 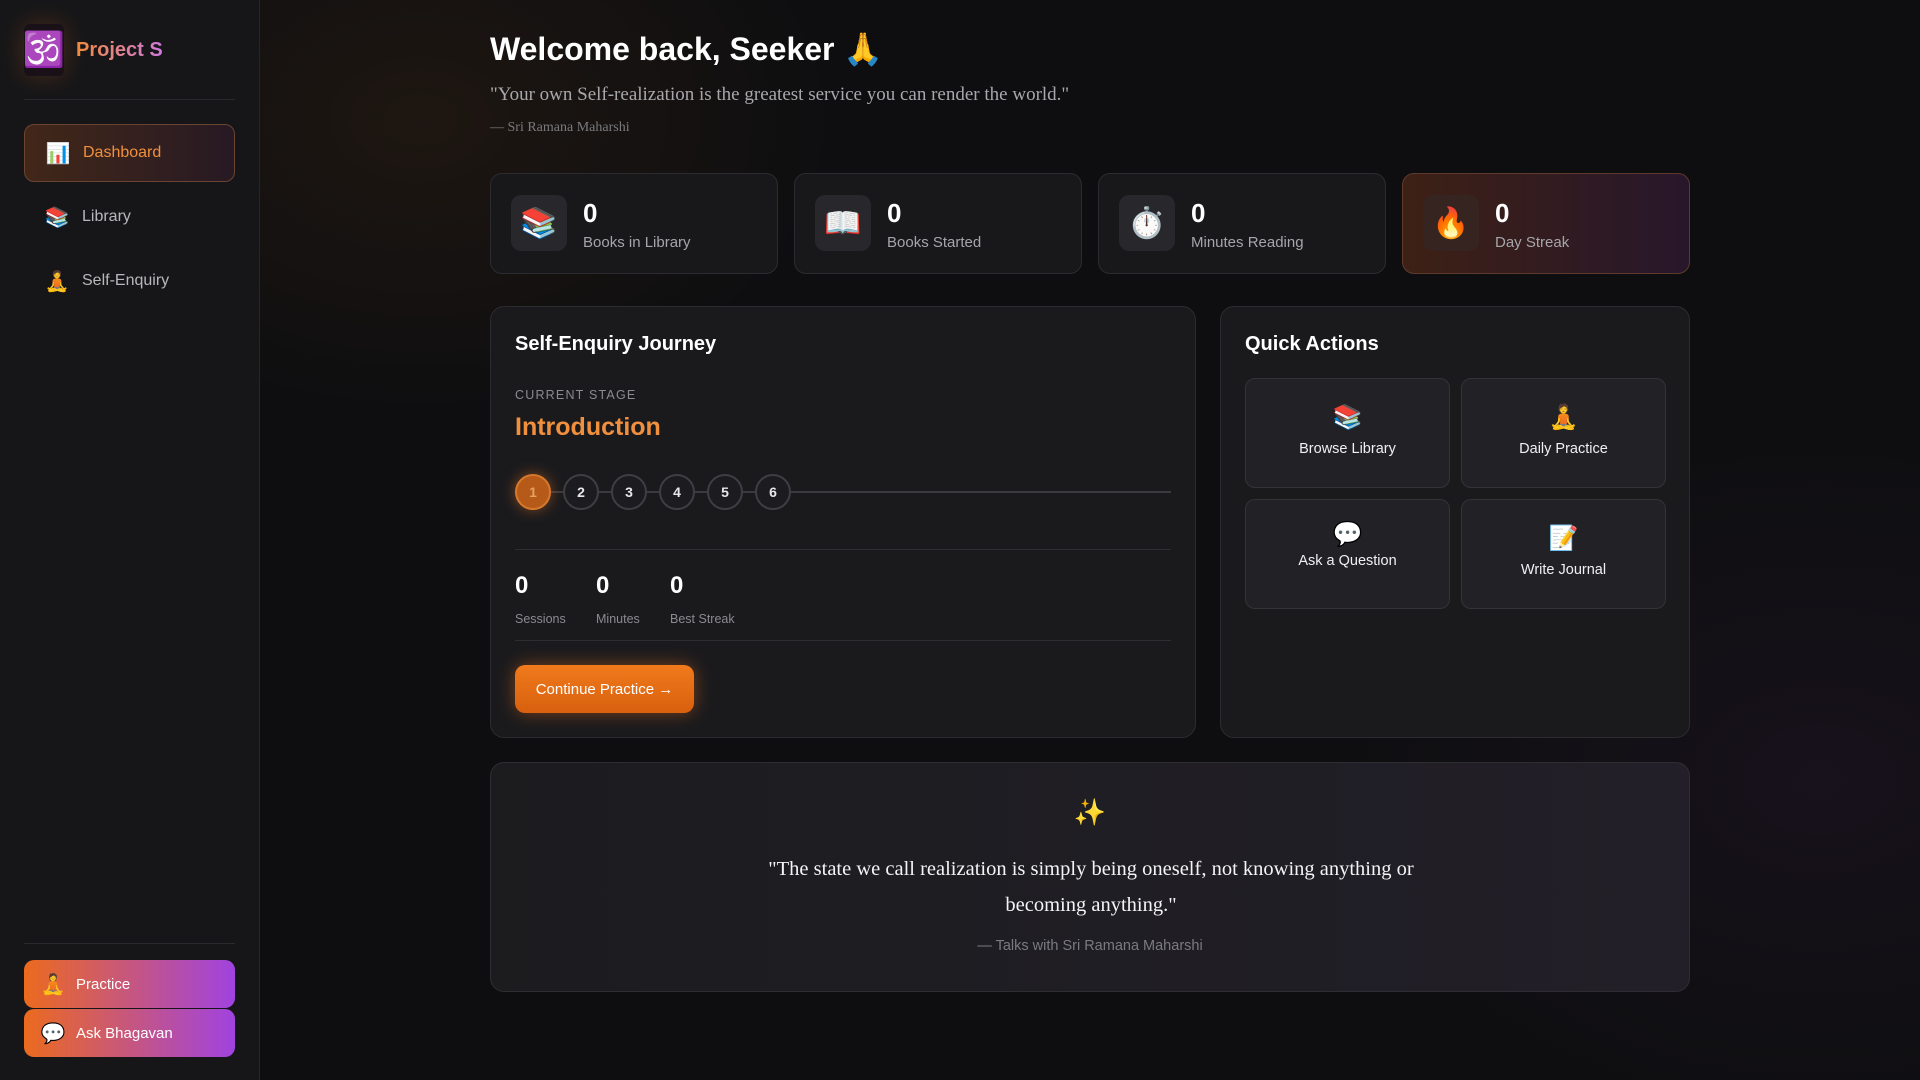 I want to click on om-logo-icon: 🕉️, so click(x=44, y=50).